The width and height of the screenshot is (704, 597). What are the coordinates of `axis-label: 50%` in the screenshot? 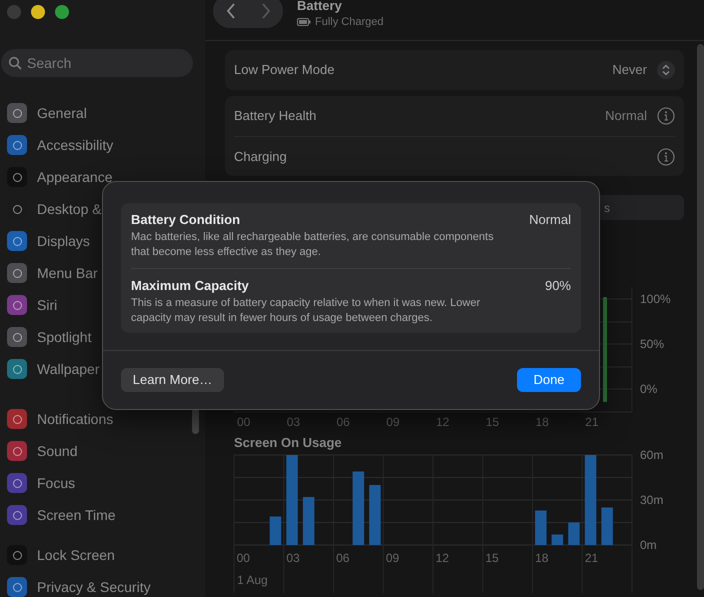 It's located at (652, 344).